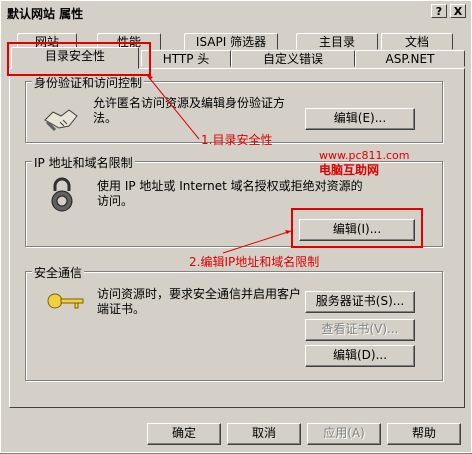 The height and width of the screenshot is (454, 472). I want to click on annotation-1: 1.目录安全性, so click(237, 140).